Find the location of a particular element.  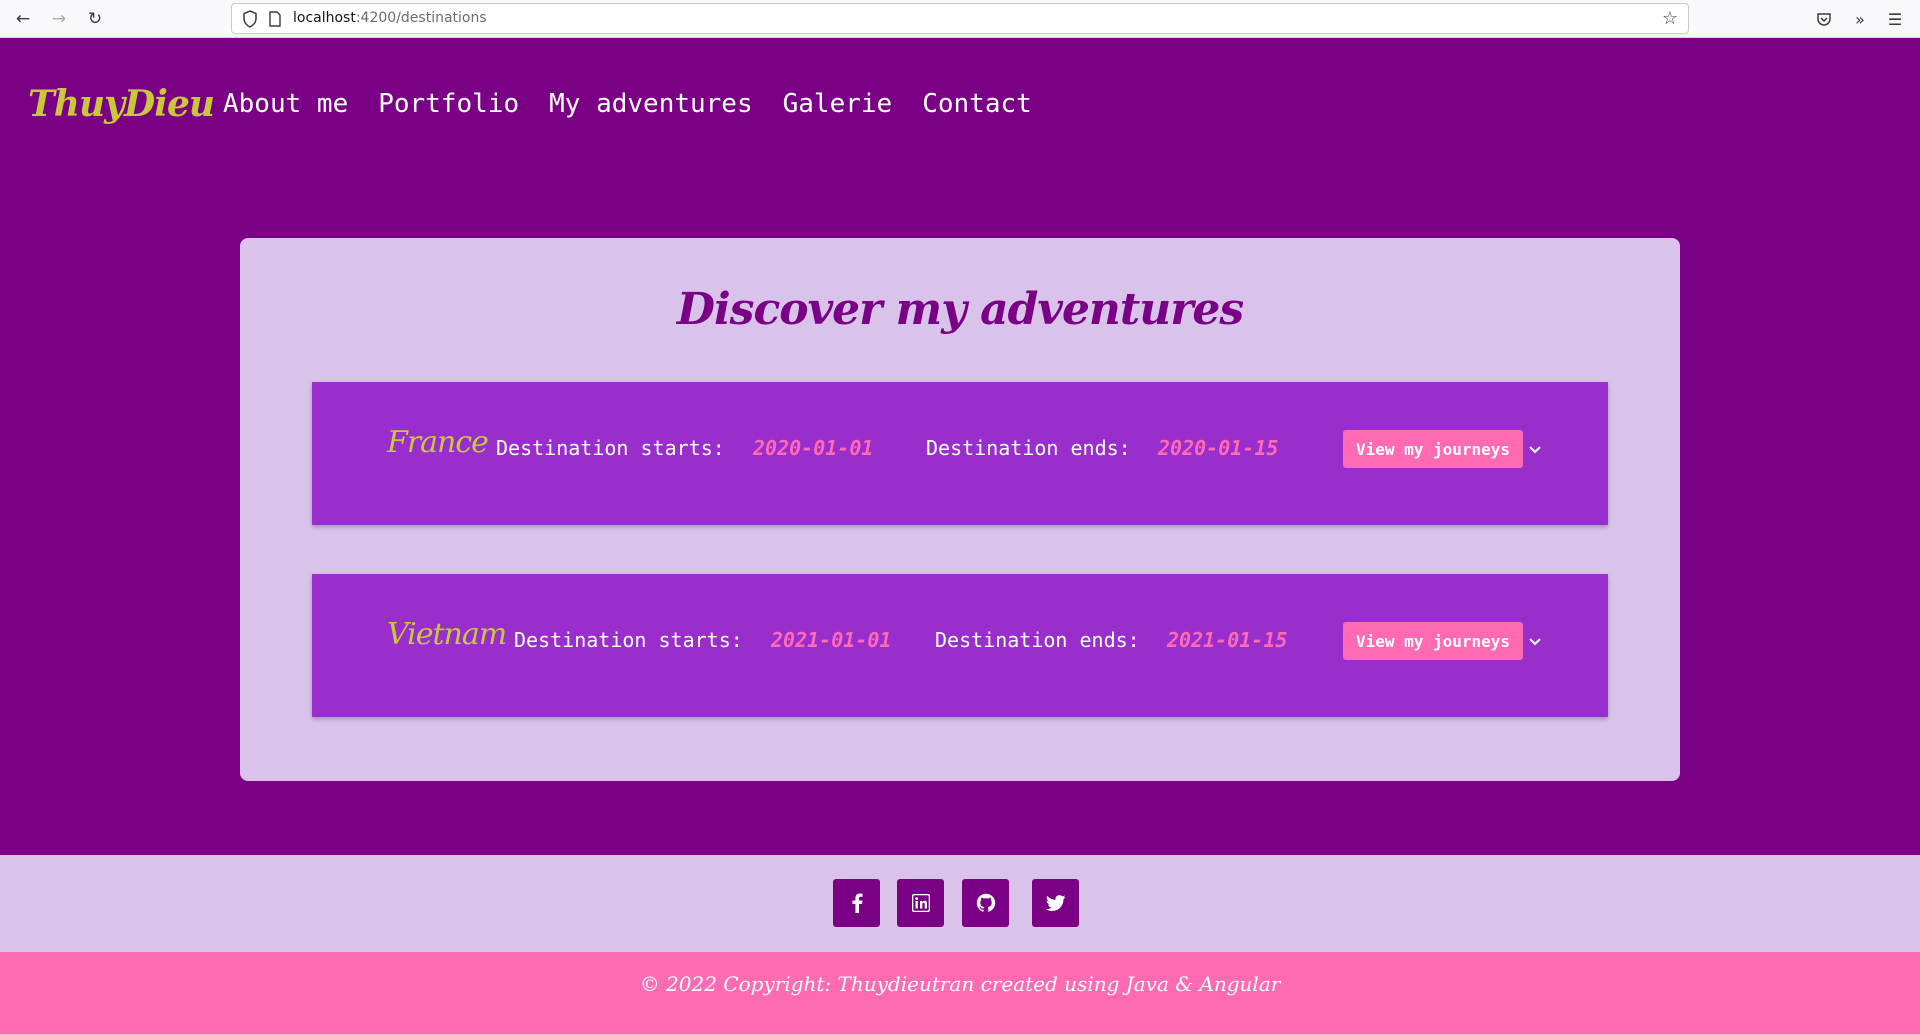

nav-portfolio: Portfolio is located at coordinates (448, 104).